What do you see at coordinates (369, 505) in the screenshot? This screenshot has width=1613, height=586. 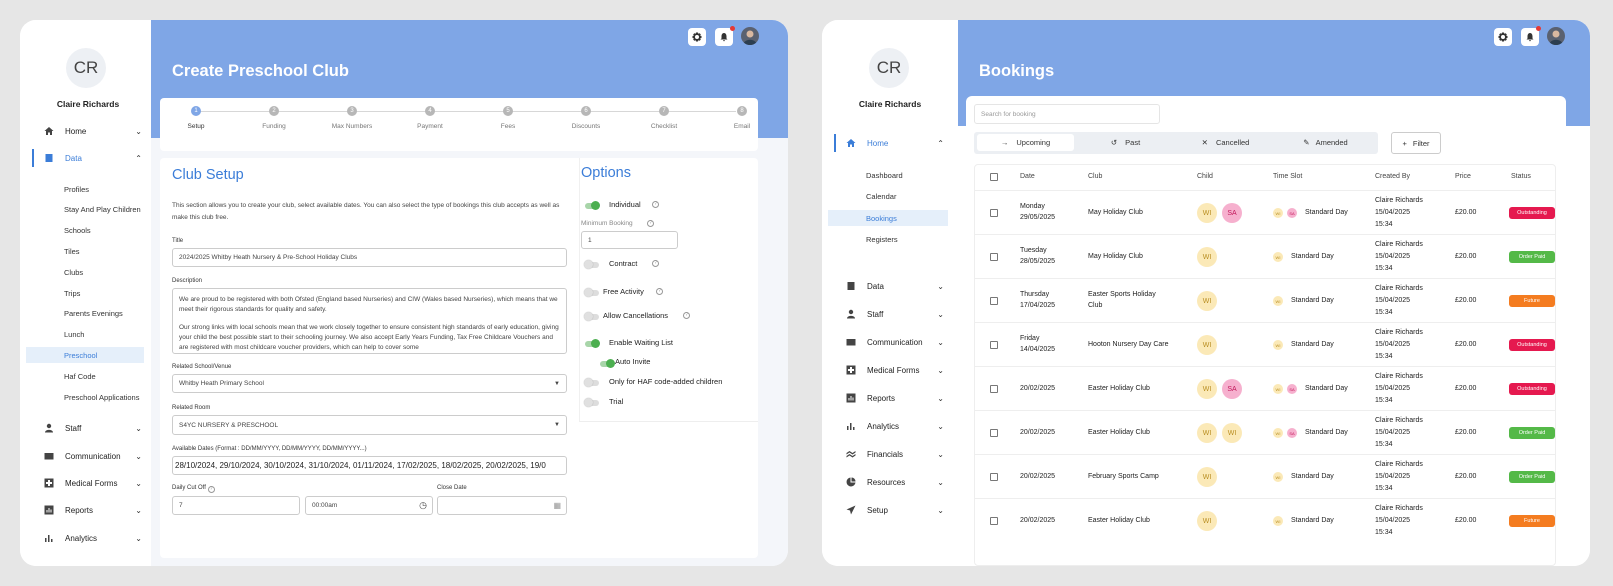 I see `cutoff-time-input: 00:00am ◷` at bounding box center [369, 505].